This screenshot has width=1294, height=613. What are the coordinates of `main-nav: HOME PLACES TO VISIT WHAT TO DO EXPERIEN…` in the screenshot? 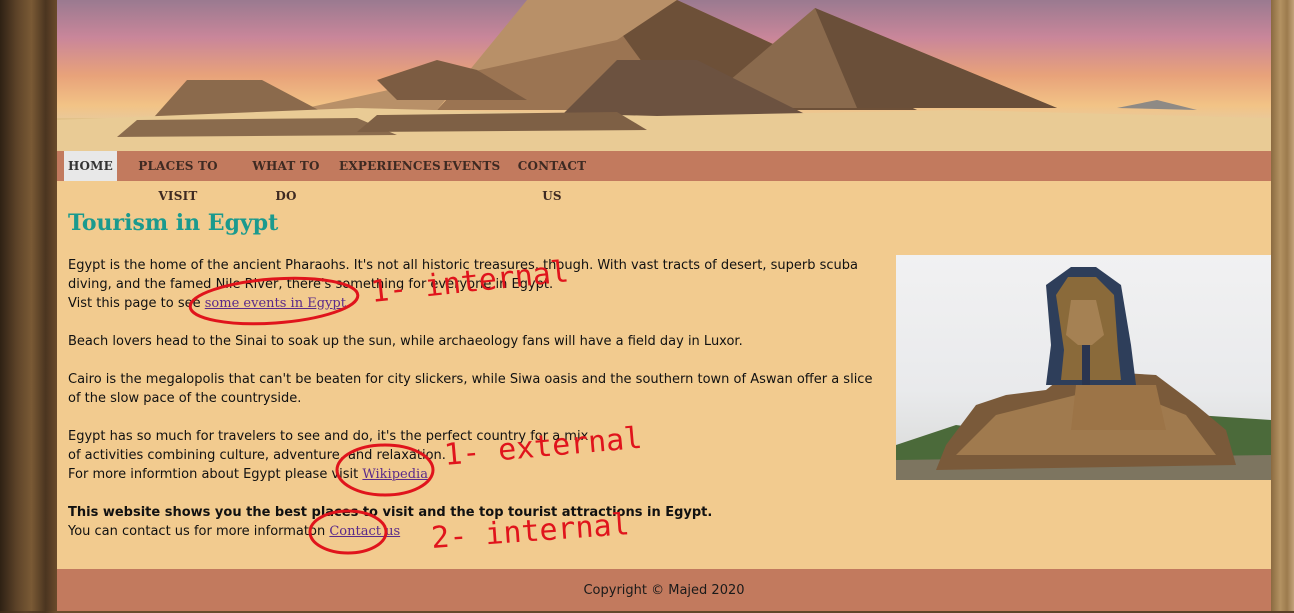 It's located at (664, 177).